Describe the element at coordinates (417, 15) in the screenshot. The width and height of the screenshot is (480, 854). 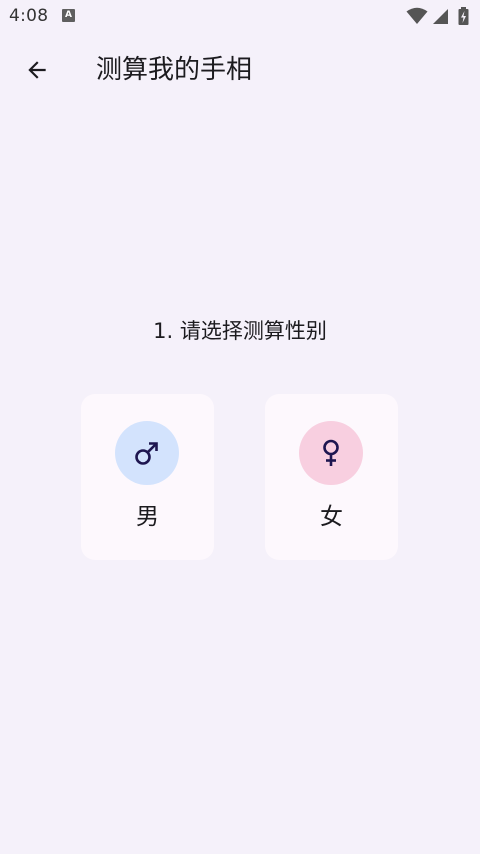
I see `wifi-icon` at that location.